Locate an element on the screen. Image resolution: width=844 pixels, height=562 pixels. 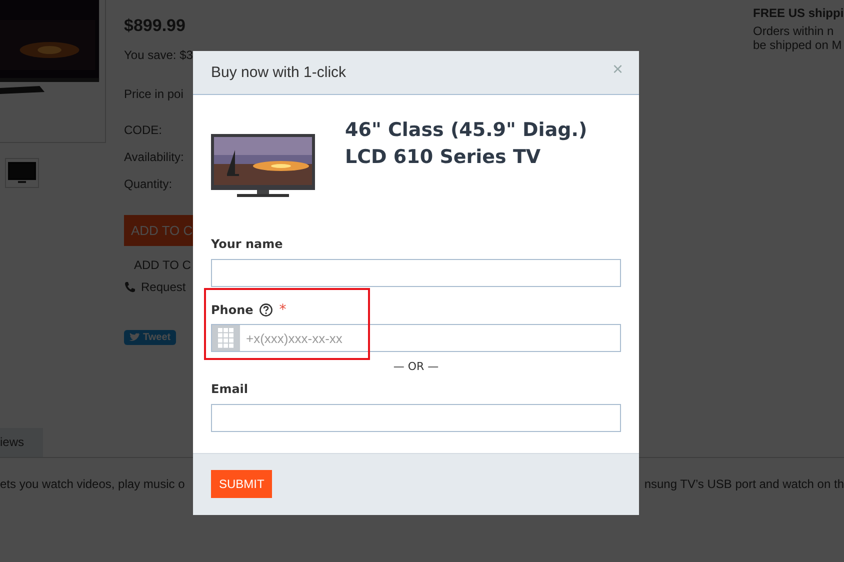
close-button: × is located at coordinates (617, 69).